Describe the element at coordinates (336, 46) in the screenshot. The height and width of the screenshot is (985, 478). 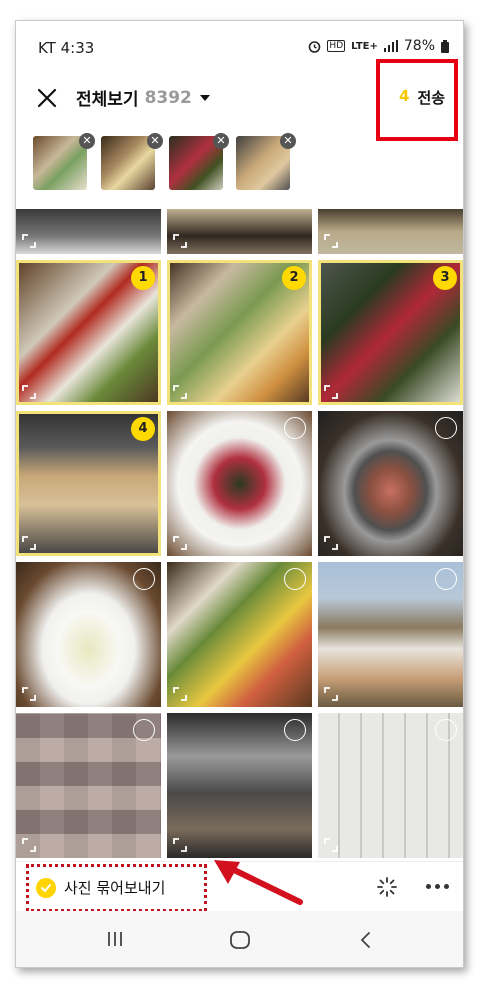
I see `hd-label: HD` at that location.